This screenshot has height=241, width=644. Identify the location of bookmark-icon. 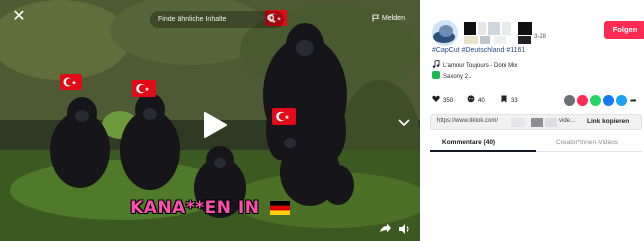
(504, 99).